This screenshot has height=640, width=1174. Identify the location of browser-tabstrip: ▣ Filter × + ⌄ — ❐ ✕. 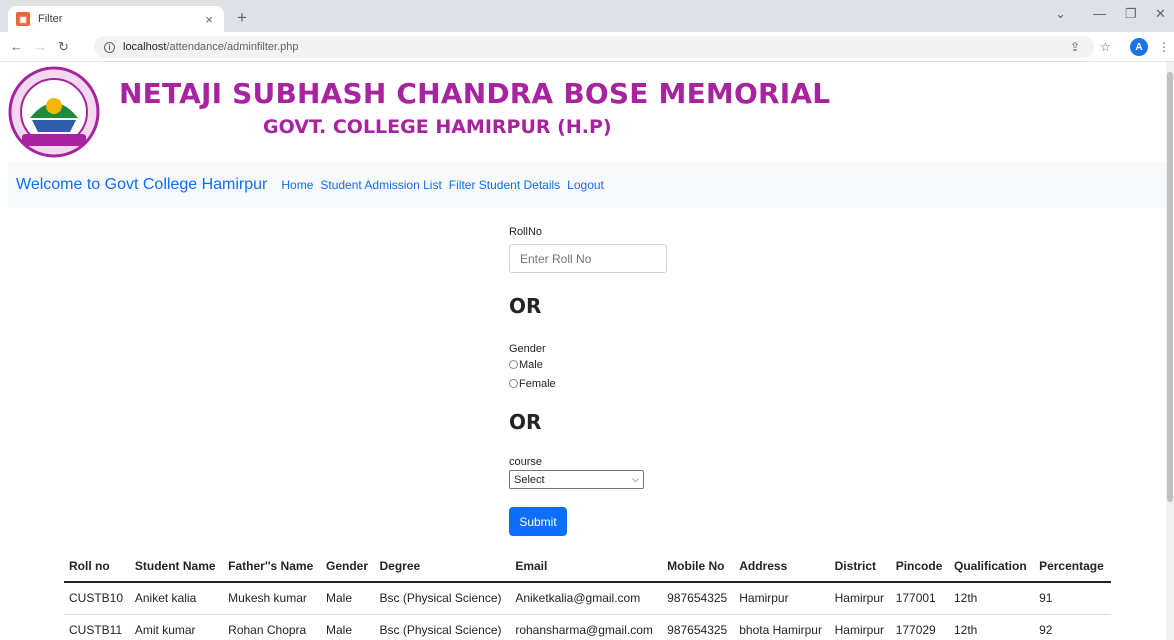
(587, 16).